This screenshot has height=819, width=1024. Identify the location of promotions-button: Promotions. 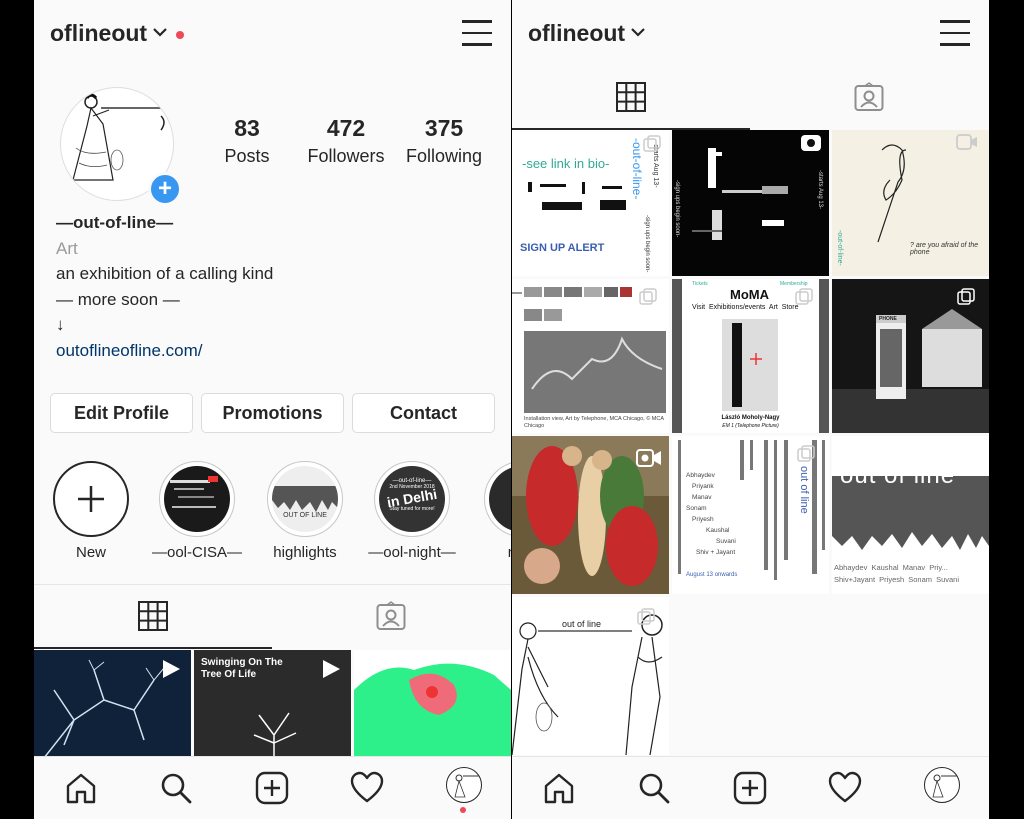
(272, 413).